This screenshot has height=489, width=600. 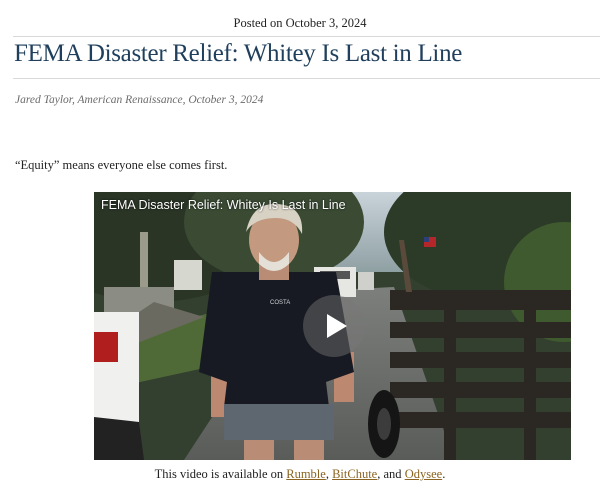 What do you see at coordinates (306, 78) in the screenshot?
I see `divider-bottom` at bounding box center [306, 78].